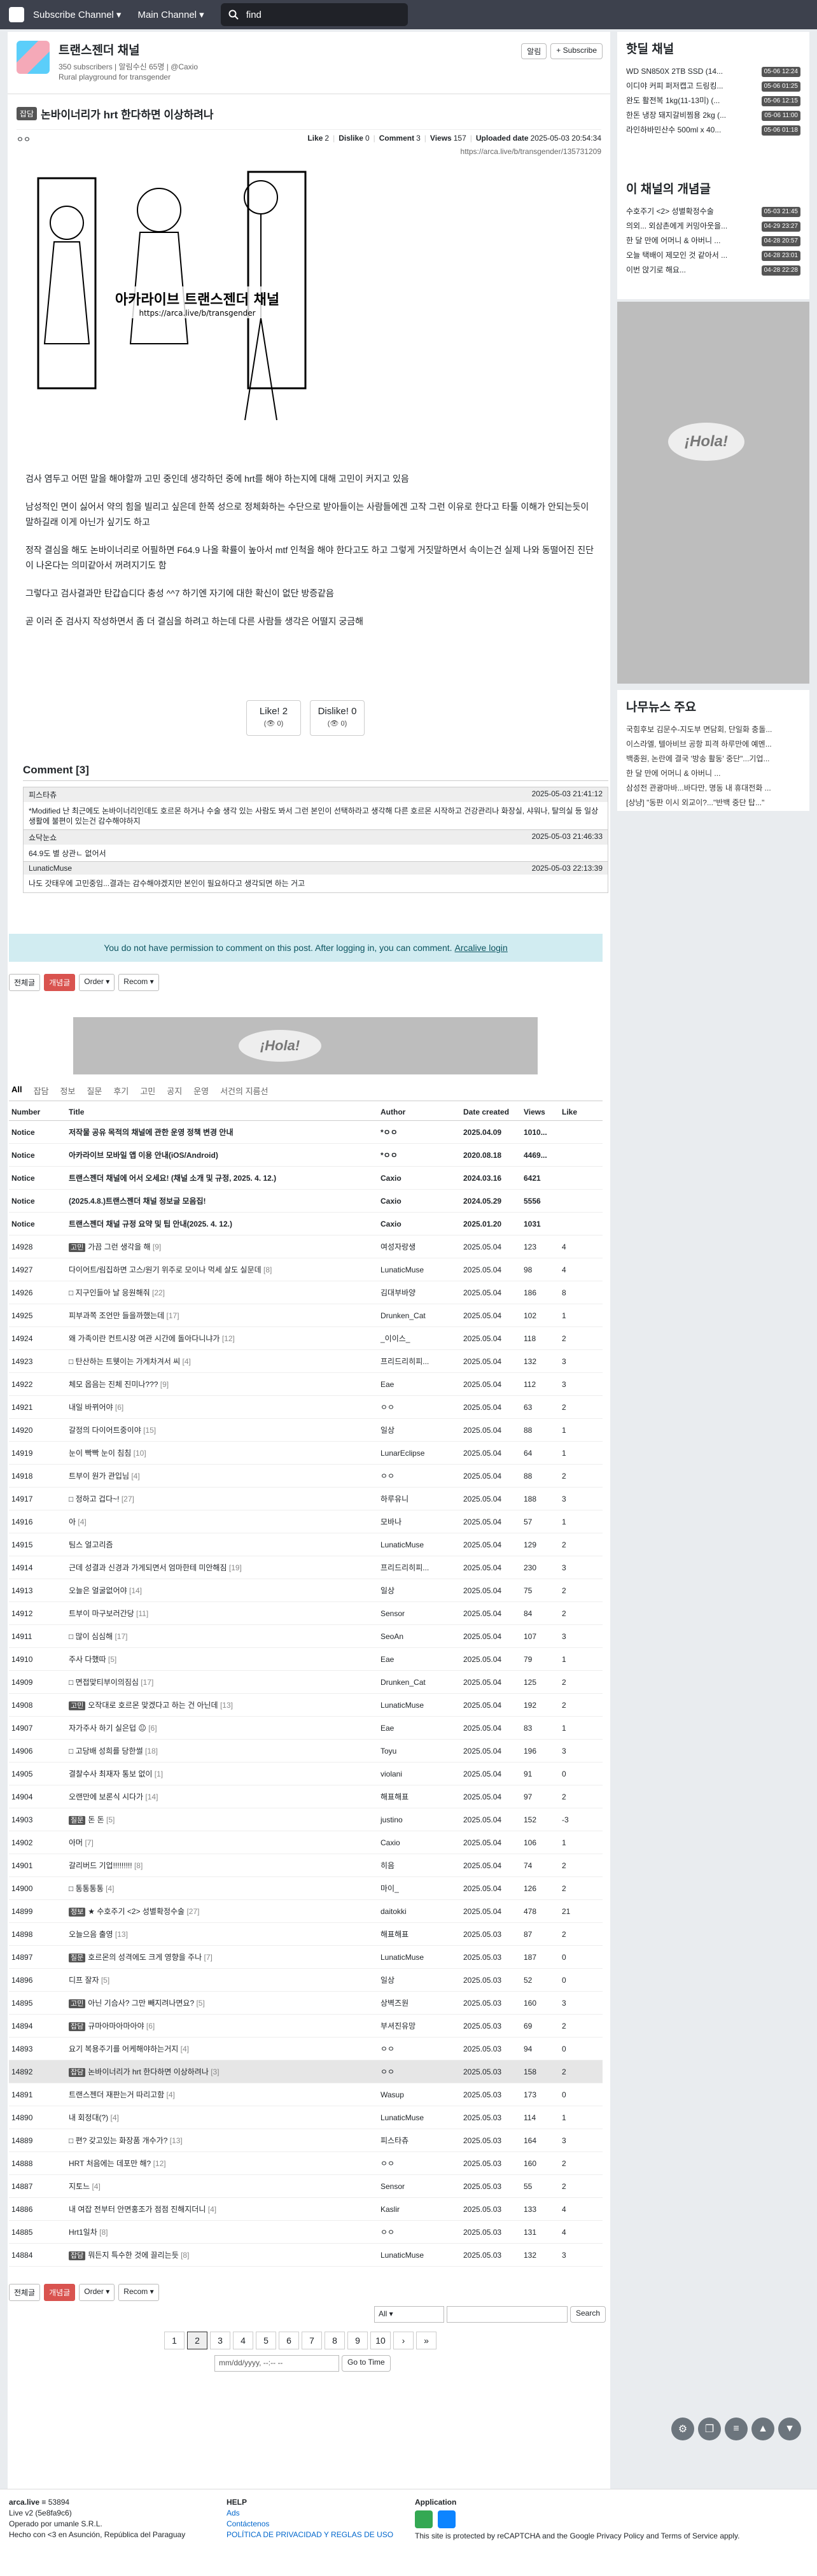 The height and width of the screenshot is (2576, 817). What do you see at coordinates (124, 2049) in the screenshot?
I see `post-title: 요기 복용주기를 어케해야하는거지` at bounding box center [124, 2049].